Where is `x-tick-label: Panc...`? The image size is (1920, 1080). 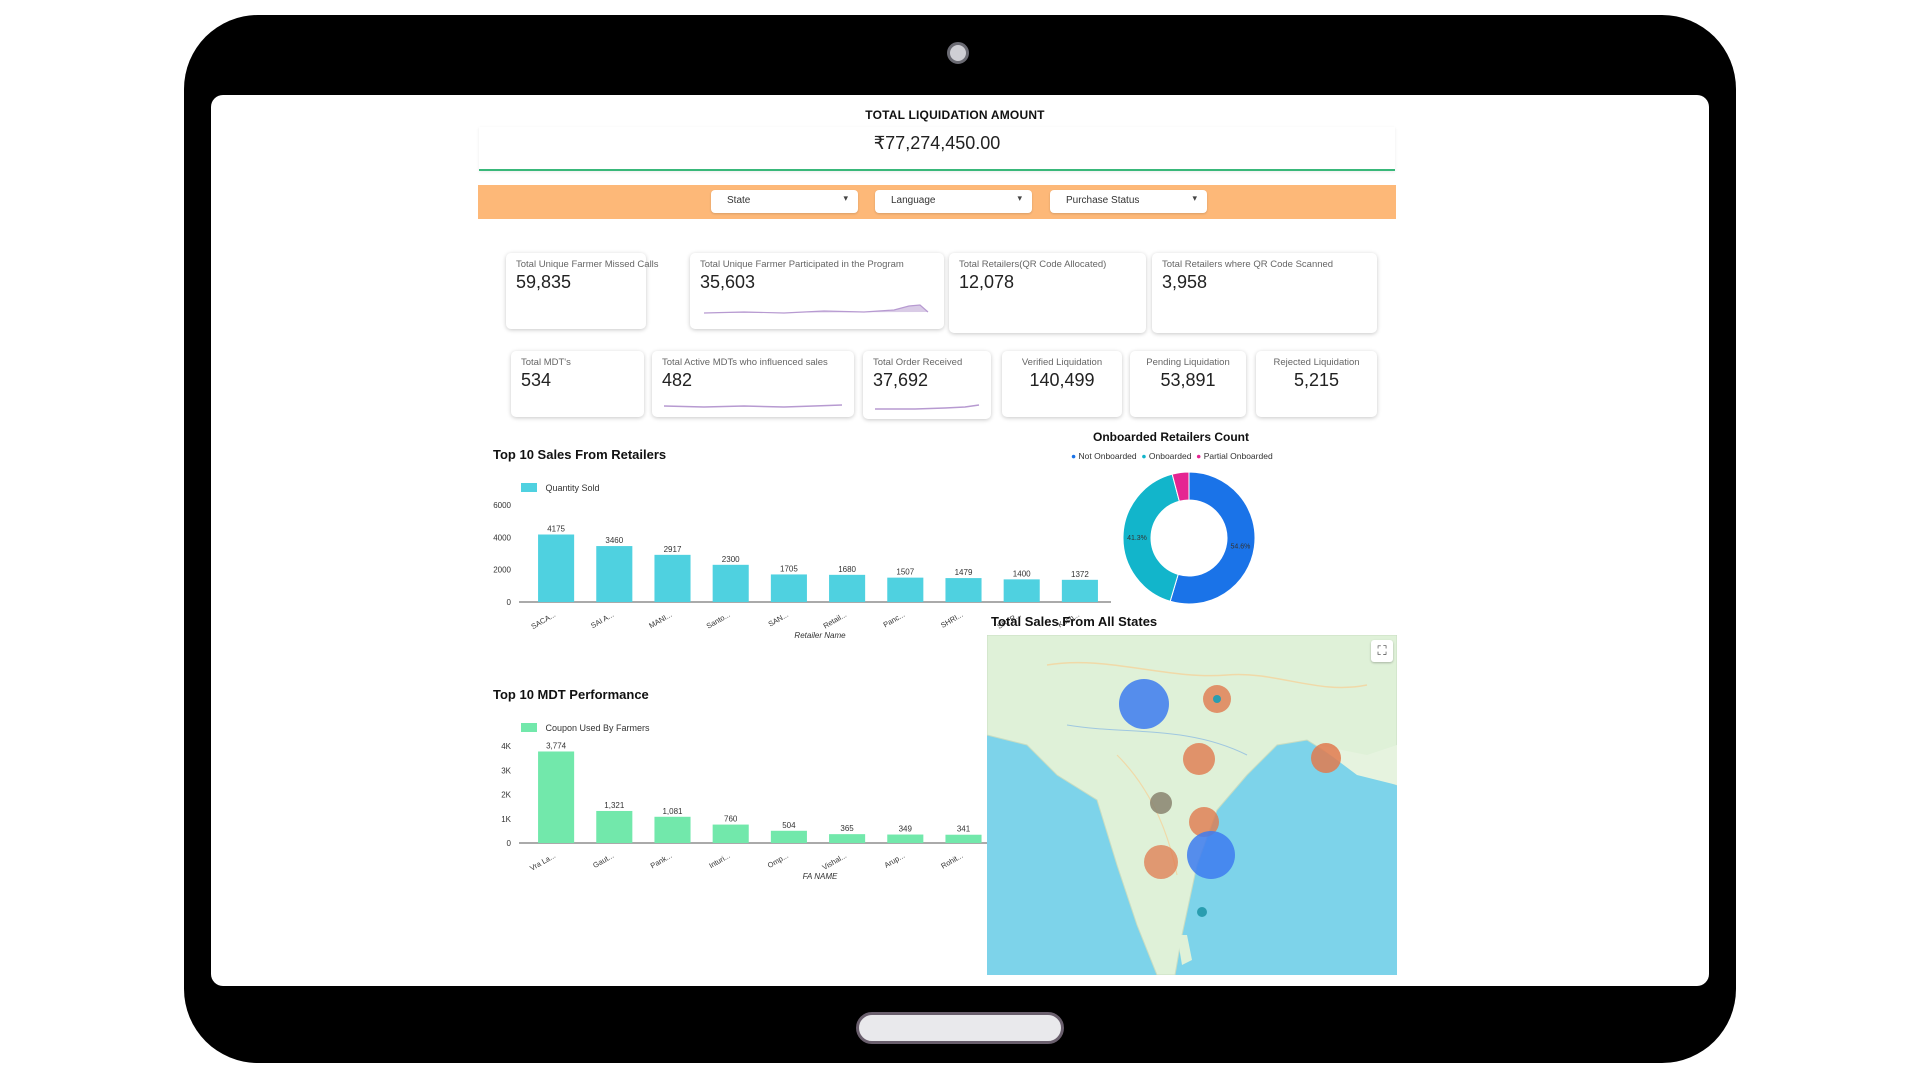
x-tick-label: Panc... is located at coordinates (894, 619).